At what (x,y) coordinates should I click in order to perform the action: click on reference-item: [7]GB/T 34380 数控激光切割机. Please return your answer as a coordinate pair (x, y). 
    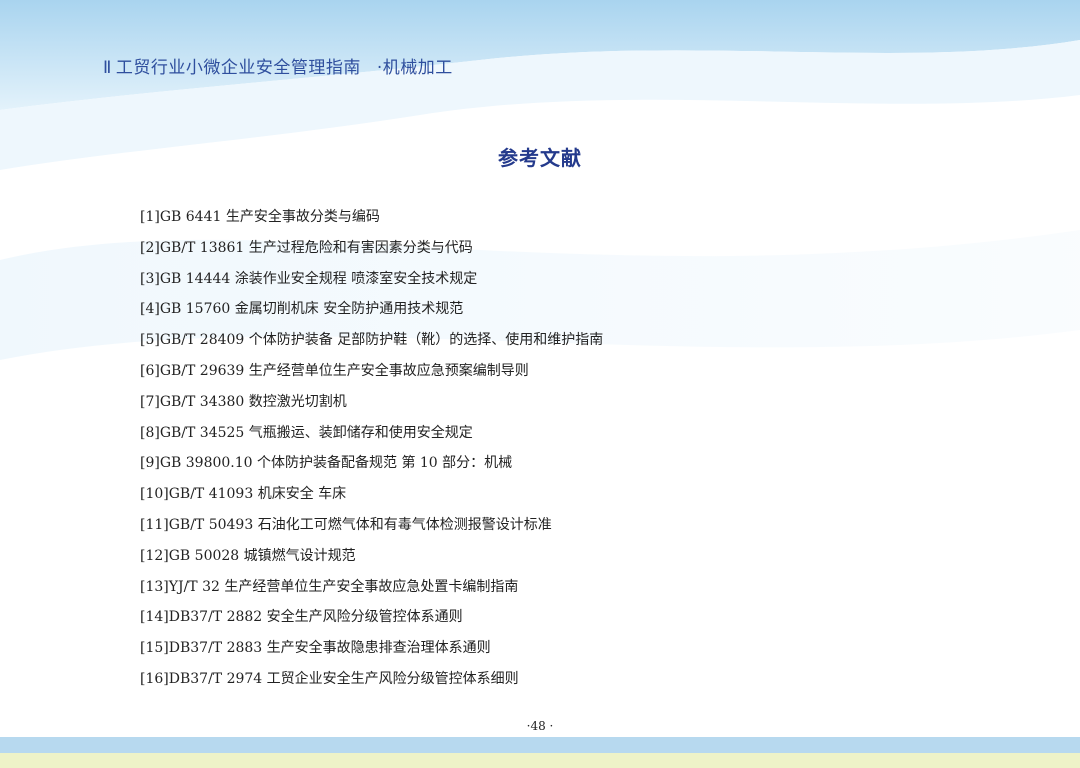
    Looking at the image, I should click on (243, 401).